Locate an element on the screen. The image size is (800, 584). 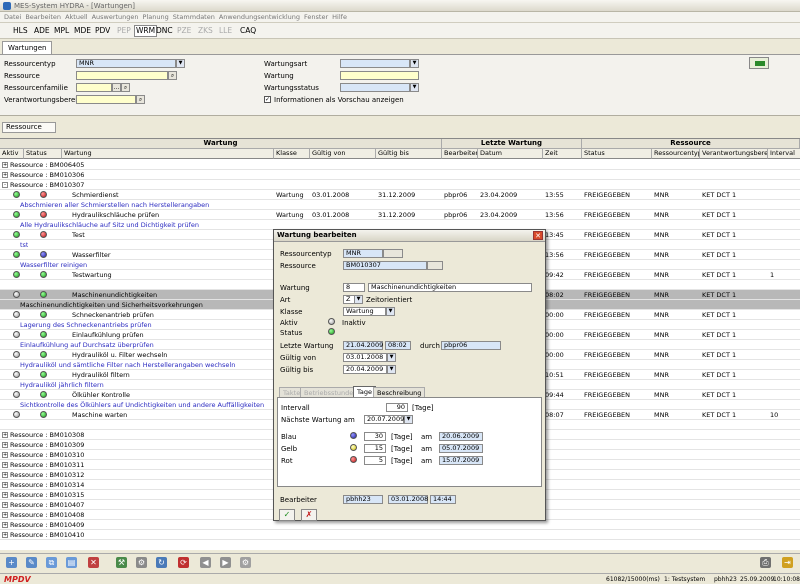
menu-item-3: Auswertungen is located at coordinates (115, 17).